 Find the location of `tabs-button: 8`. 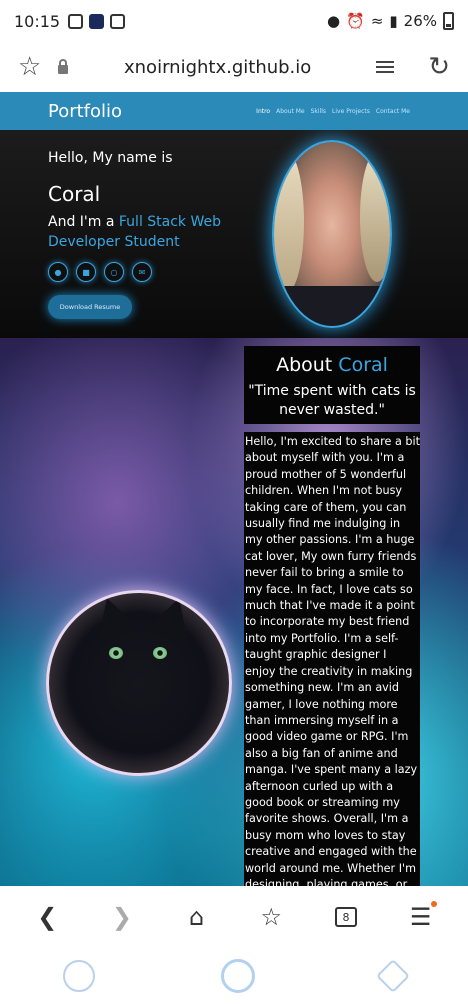

tabs-button: 8 is located at coordinates (346, 917).